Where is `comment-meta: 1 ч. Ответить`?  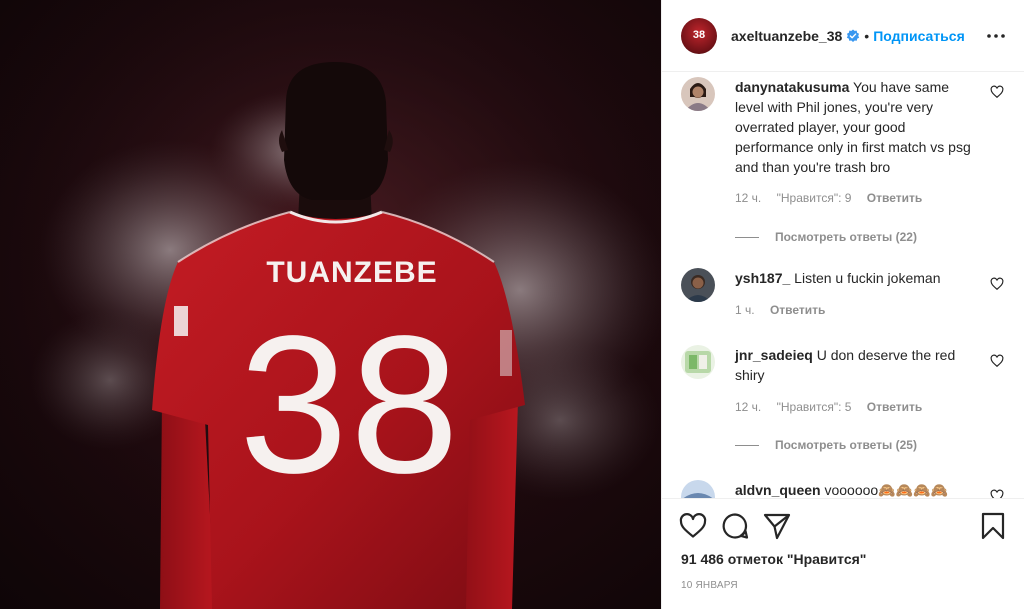
comment-meta: 1 ч. Ответить is located at coordinates (786, 310).